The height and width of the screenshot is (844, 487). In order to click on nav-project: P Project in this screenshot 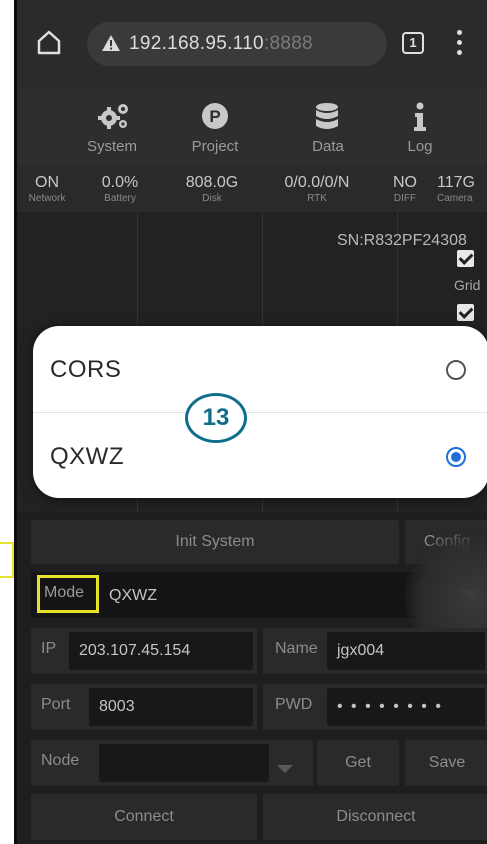, I will do `click(215, 127)`.